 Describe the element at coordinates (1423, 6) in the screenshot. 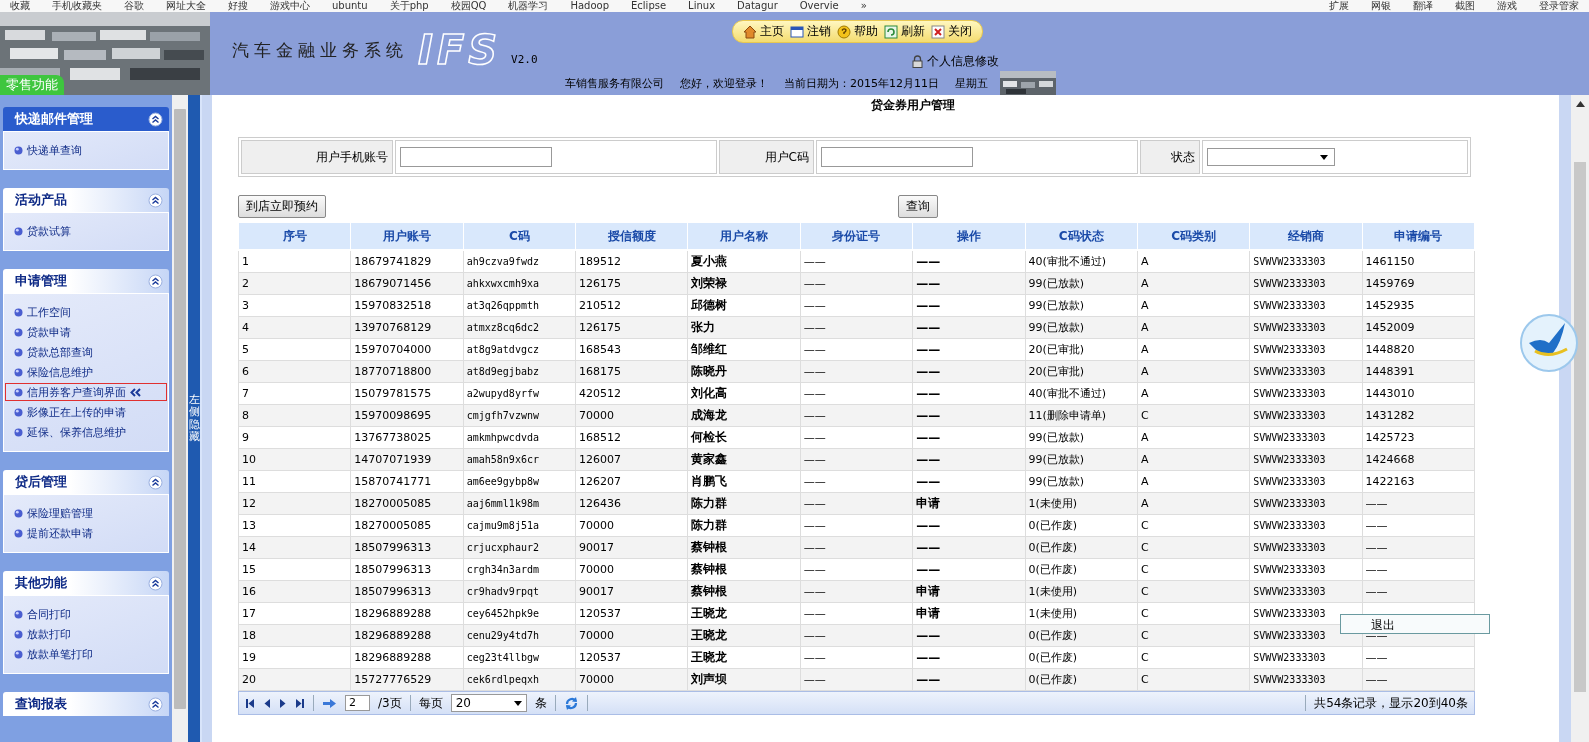

I see `browser-tool: 翻译` at that location.